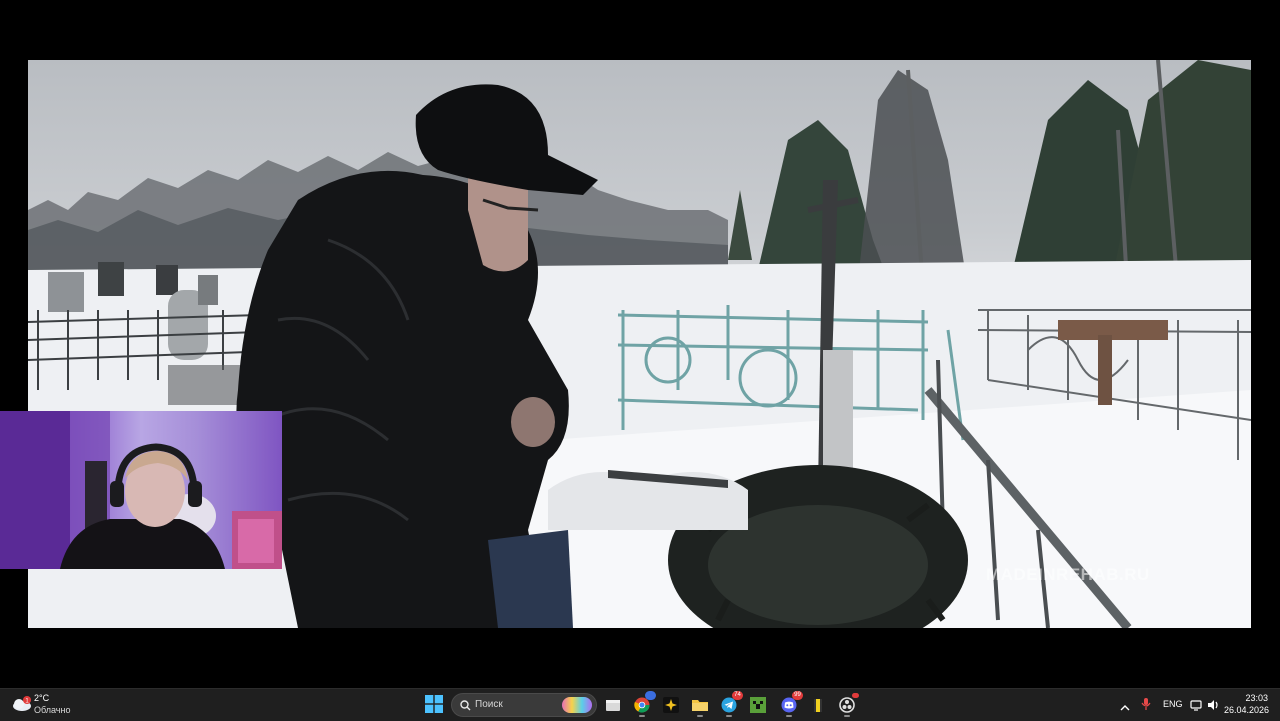 The width and height of the screenshot is (1280, 721). I want to click on taskbar-app-obs, so click(847, 705).